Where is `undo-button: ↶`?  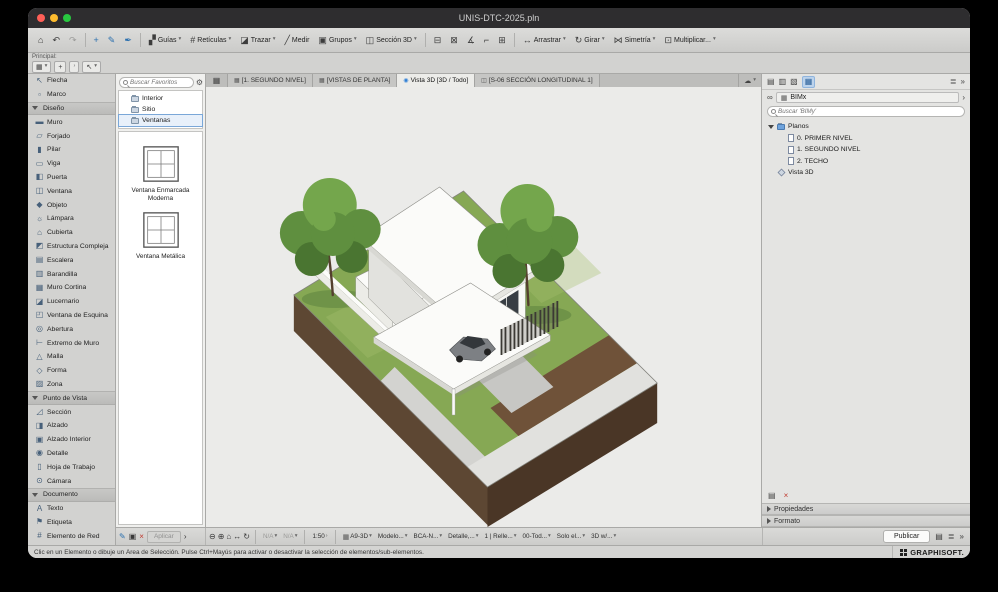 undo-button: ↶ is located at coordinates (56, 40).